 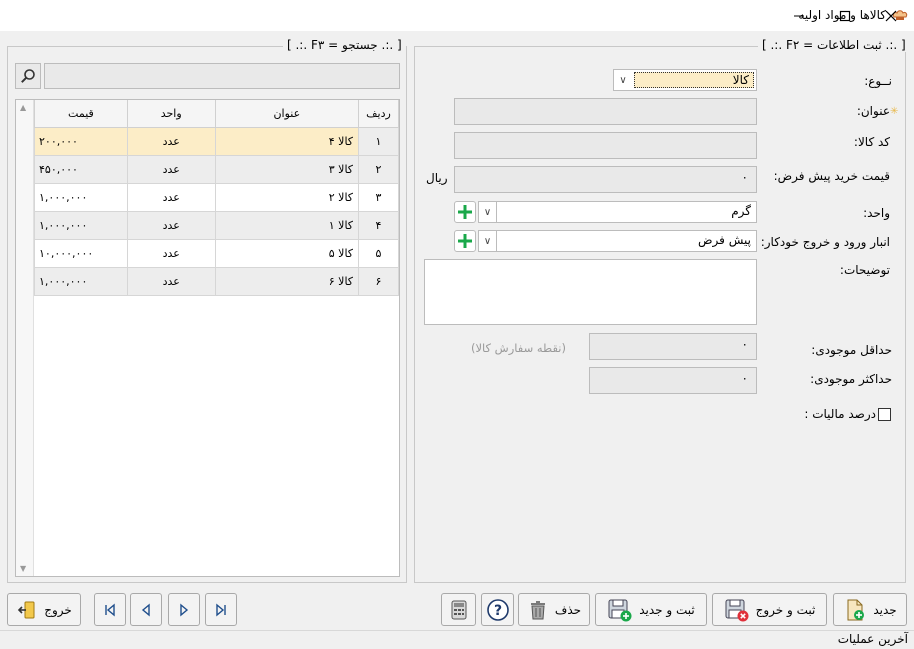 What do you see at coordinates (617, 241) in the screenshot?
I see `warehouse-select: ∨ پیش فرض` at bounding box center [617, 241].